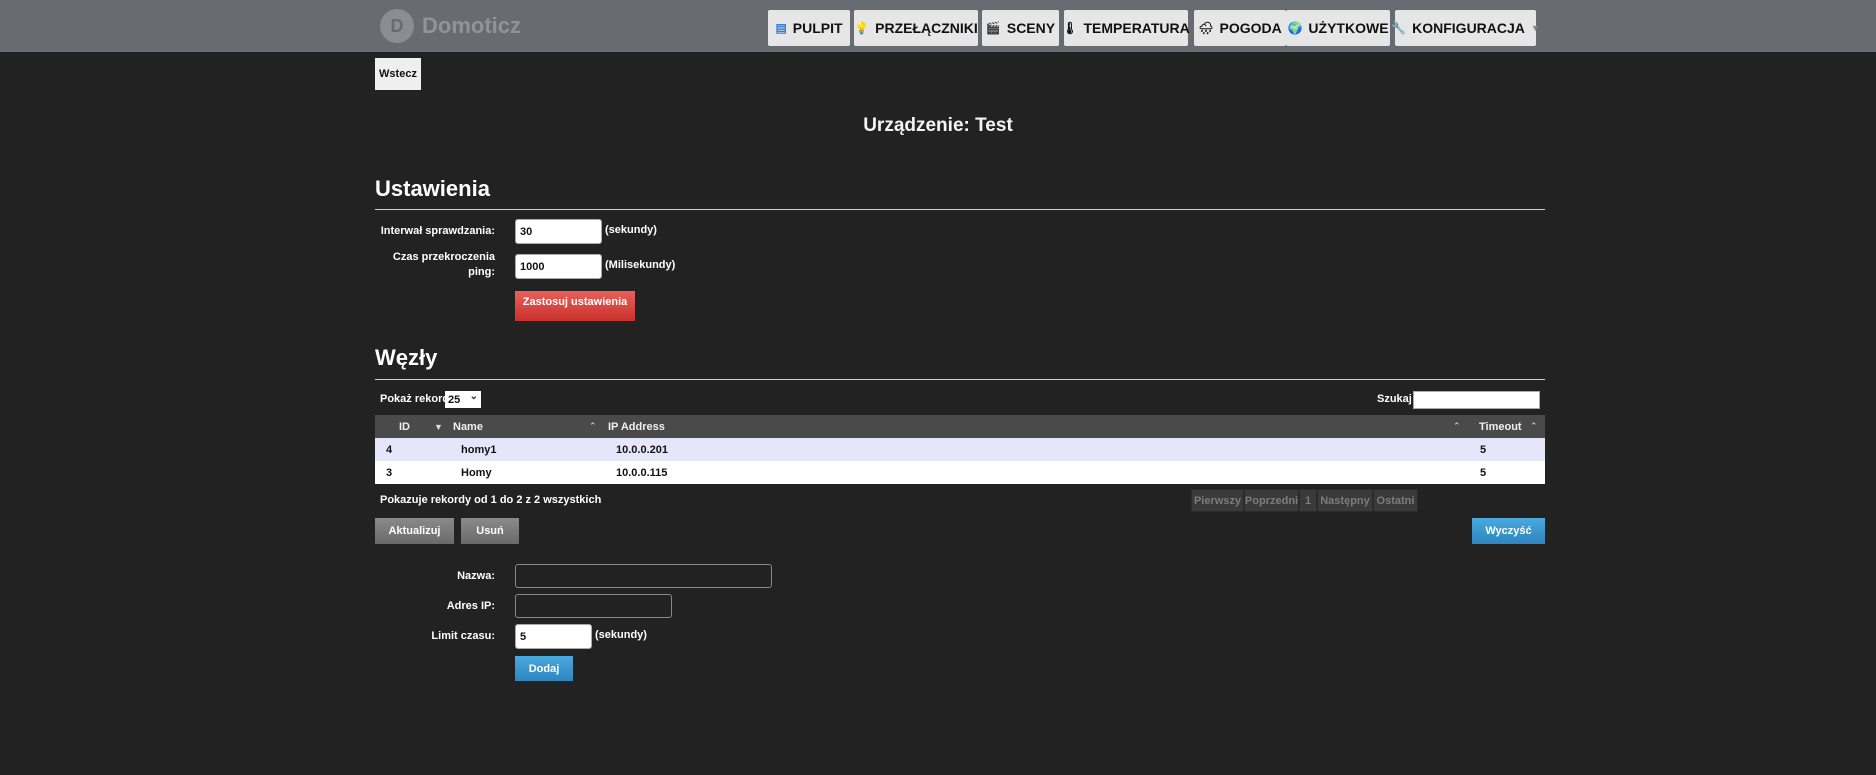 The image size is (1876, 775). I want to click on timeout-label: Czas przekroczenia ping:, so click(443, 264).